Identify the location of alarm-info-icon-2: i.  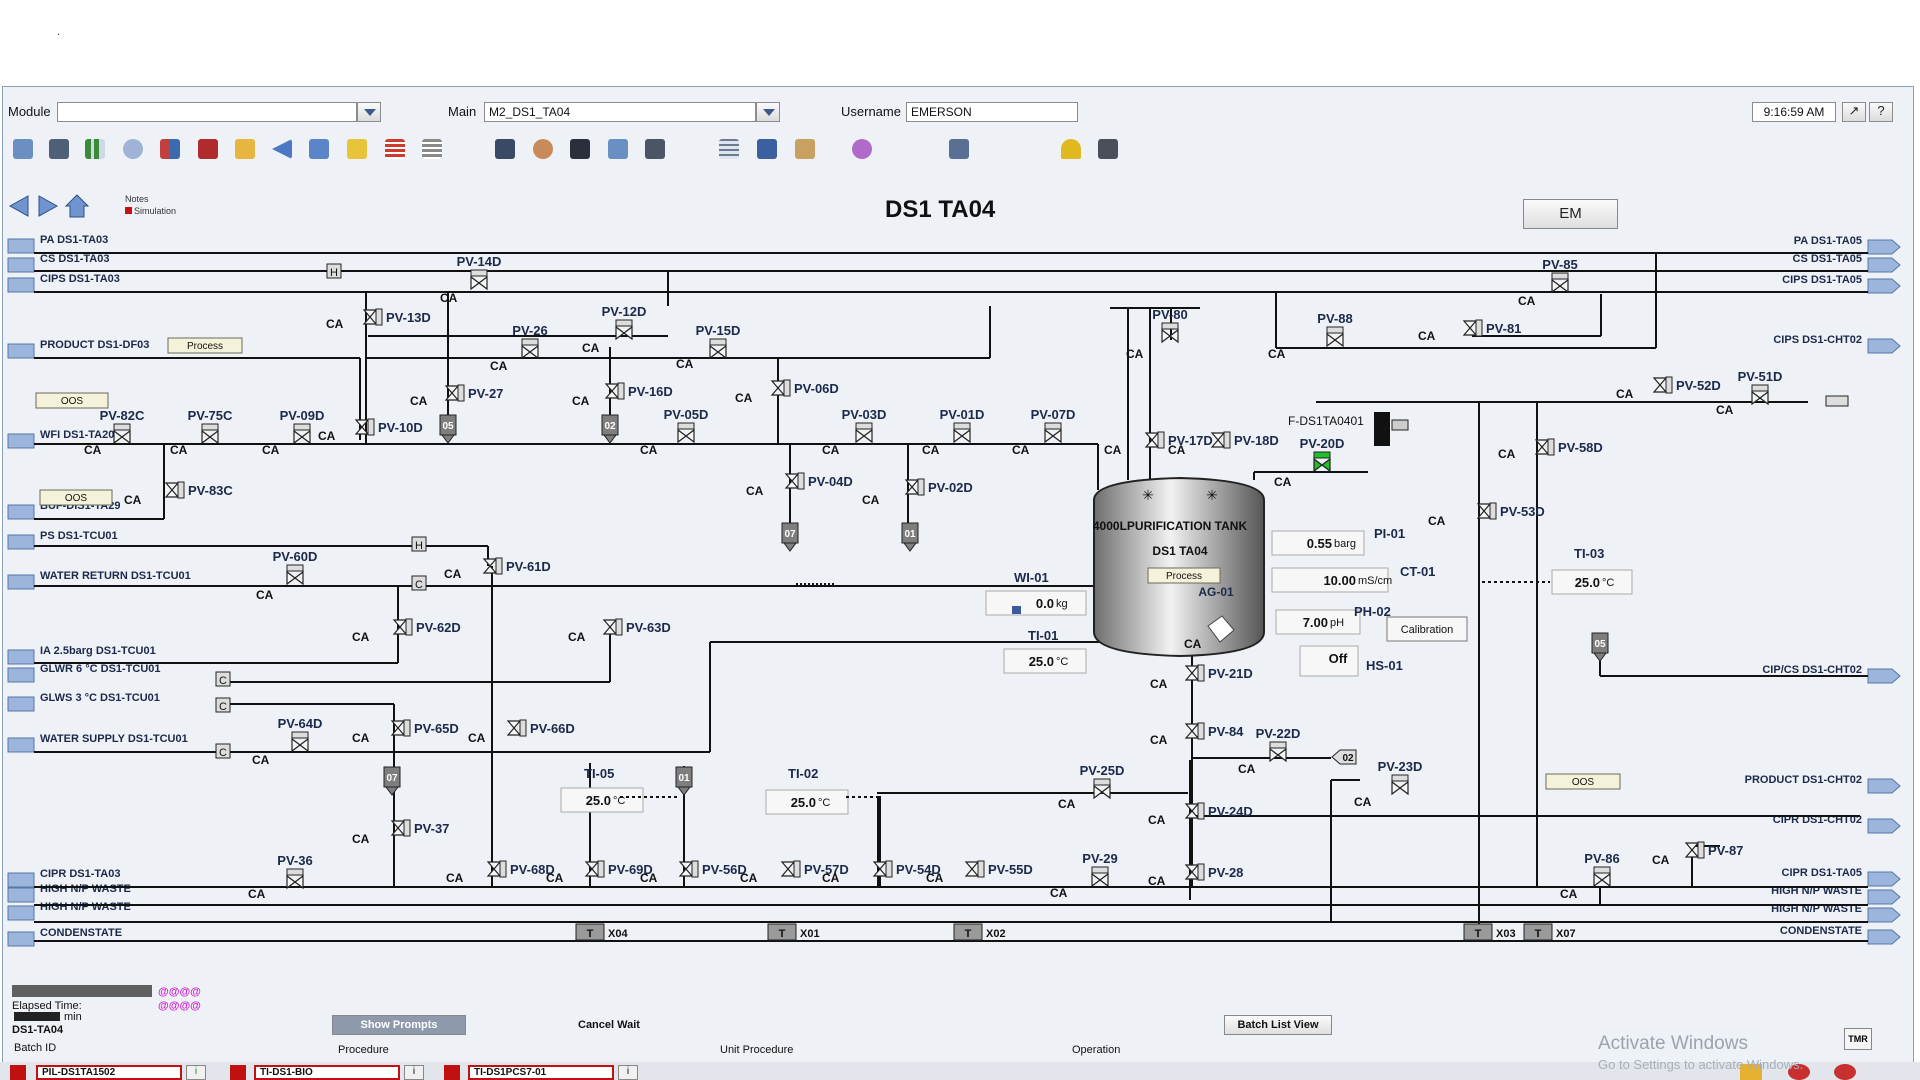
(414, 1072).